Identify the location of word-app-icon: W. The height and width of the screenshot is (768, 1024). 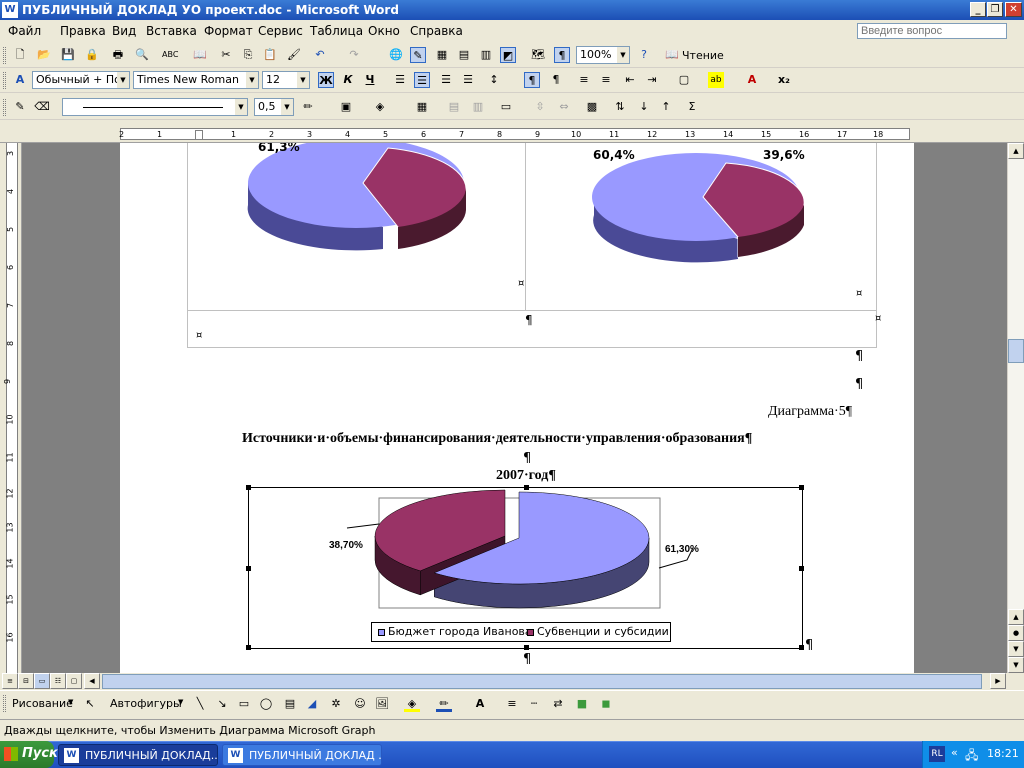
(10, 10).